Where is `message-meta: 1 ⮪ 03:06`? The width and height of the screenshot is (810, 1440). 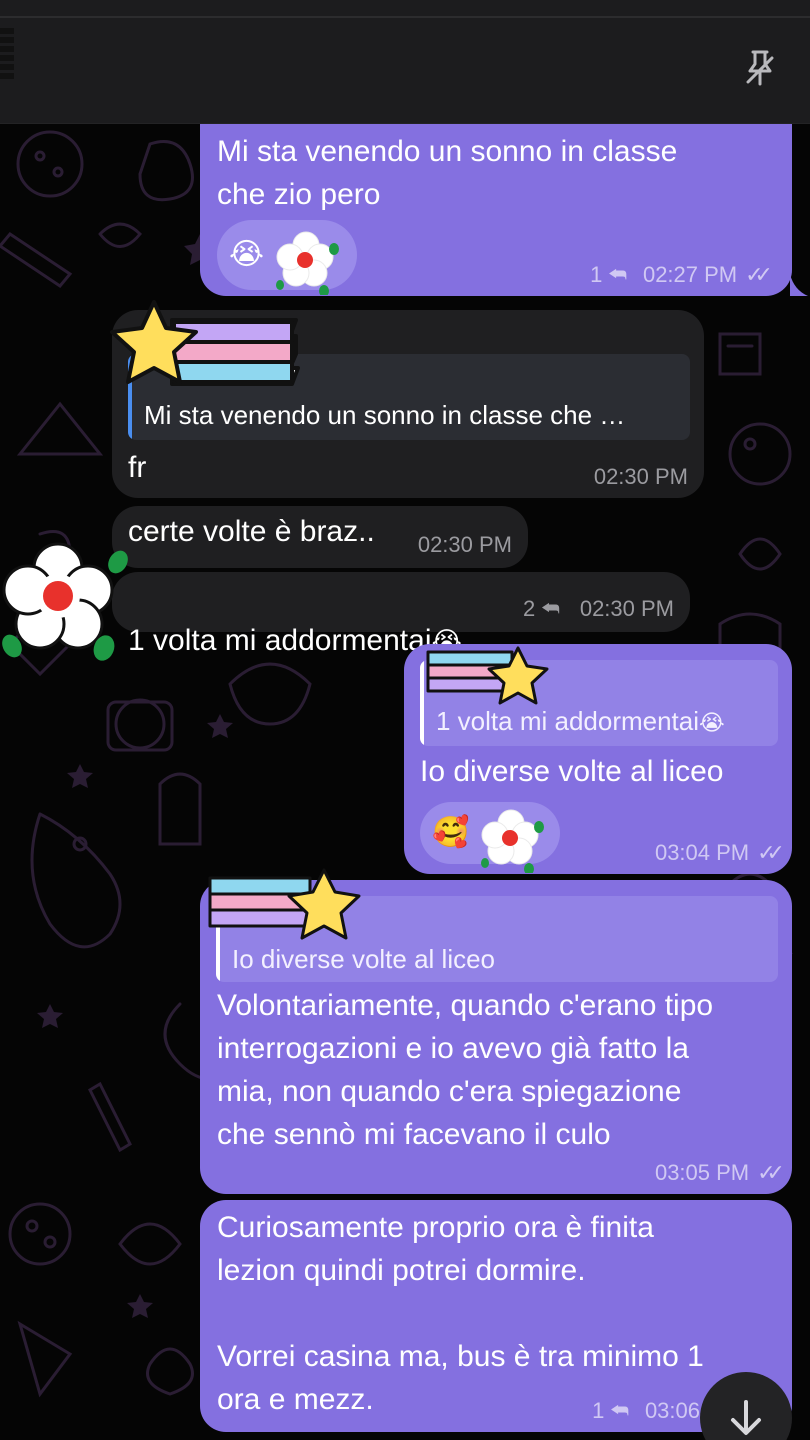
message-meta: 1 ⮪ 03:06 is located at coordinates (646, 1411).